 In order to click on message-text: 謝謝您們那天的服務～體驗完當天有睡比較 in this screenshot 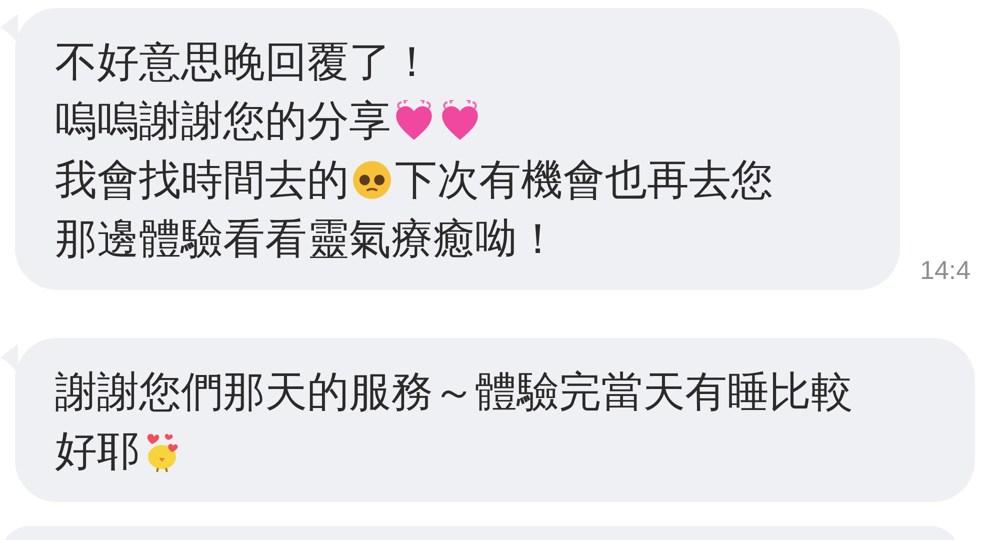, I will do `click(454, 392)`.